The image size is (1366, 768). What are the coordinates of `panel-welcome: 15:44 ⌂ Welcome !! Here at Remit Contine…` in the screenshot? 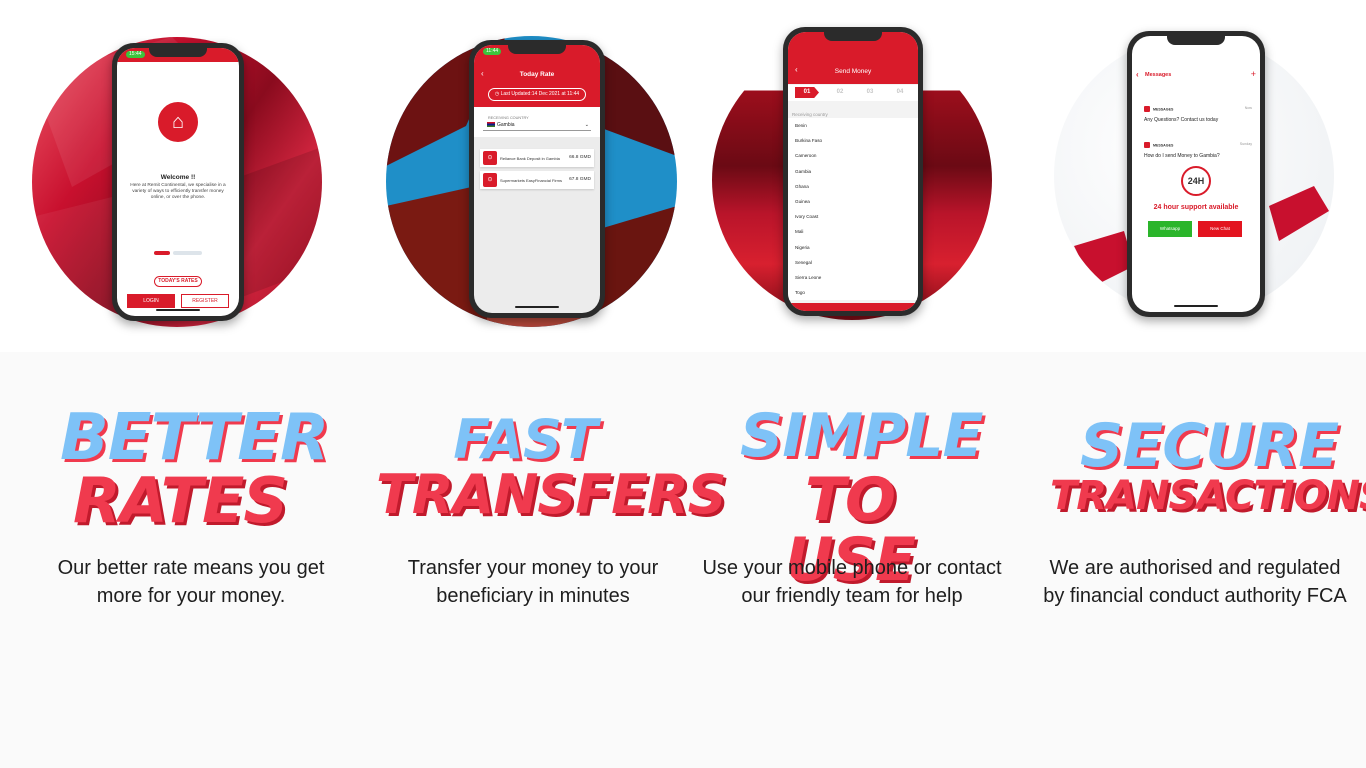 It's located at (170, 176).